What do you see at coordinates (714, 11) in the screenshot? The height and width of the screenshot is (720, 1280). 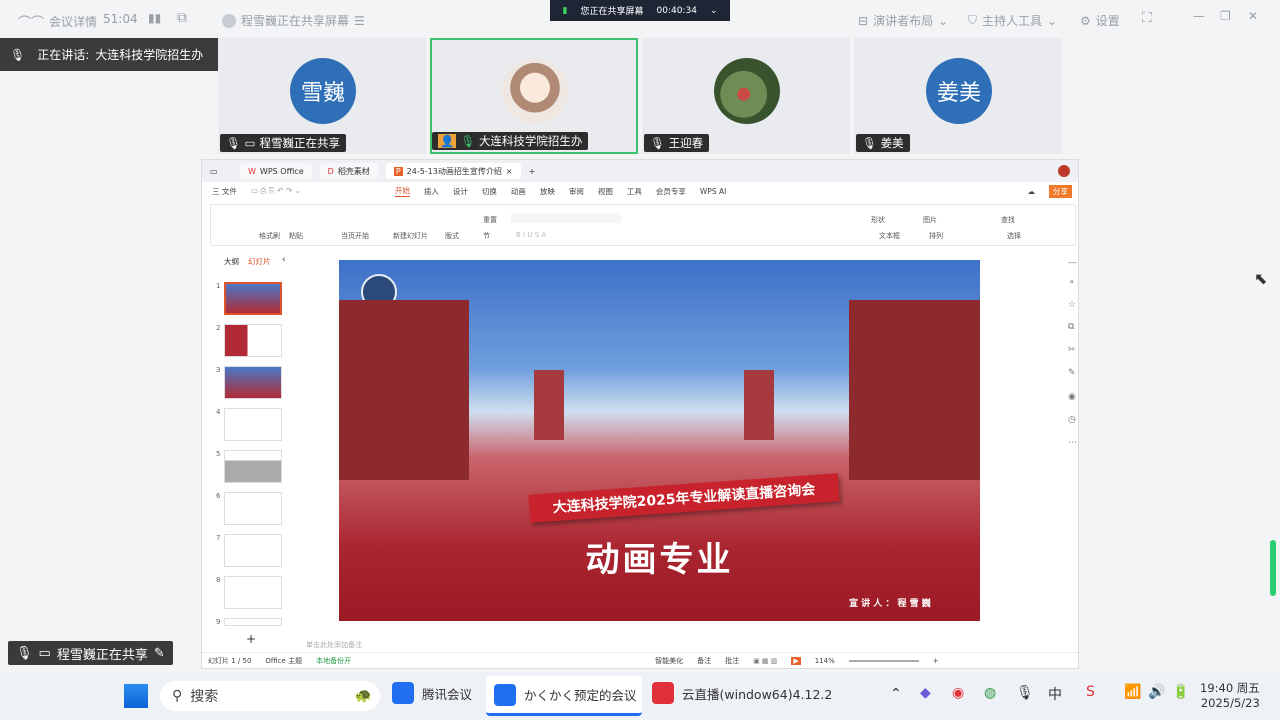 I see `chevron-down-icon: ⌄` at bounding box center [714, 11].